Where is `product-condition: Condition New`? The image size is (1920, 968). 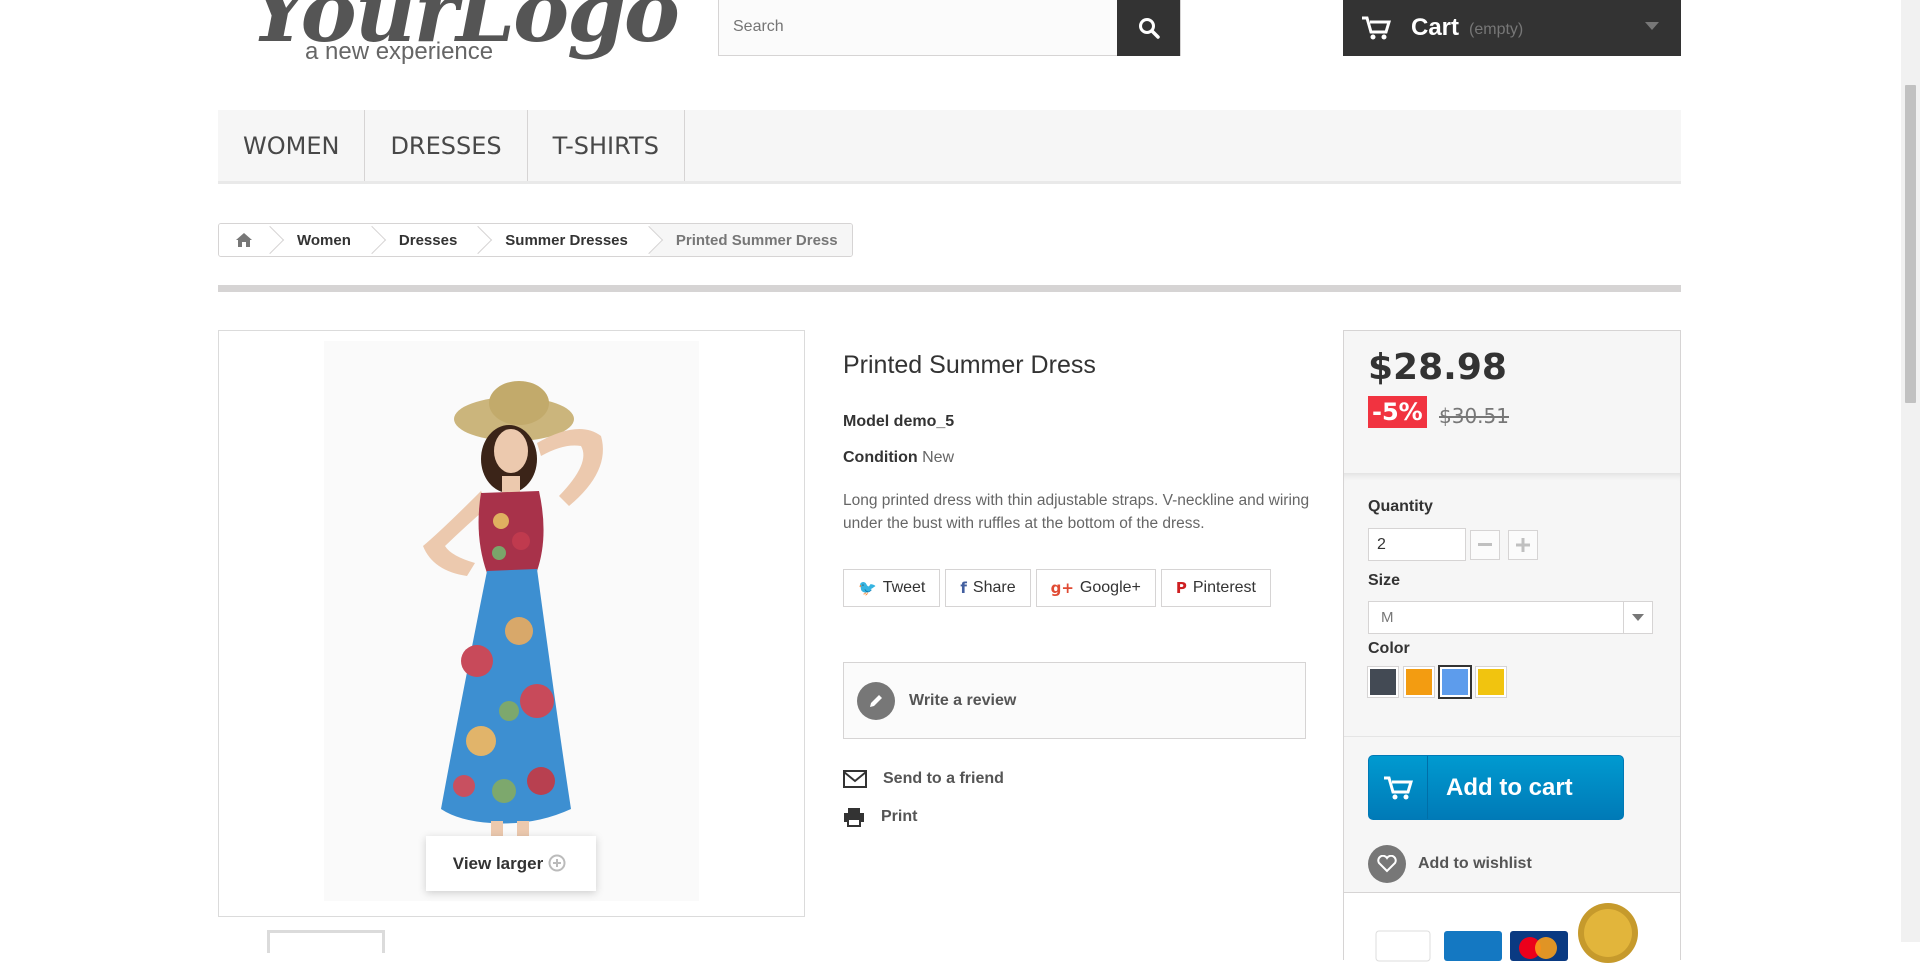 product-condition: Condition New is located at coordinates (898, 458).